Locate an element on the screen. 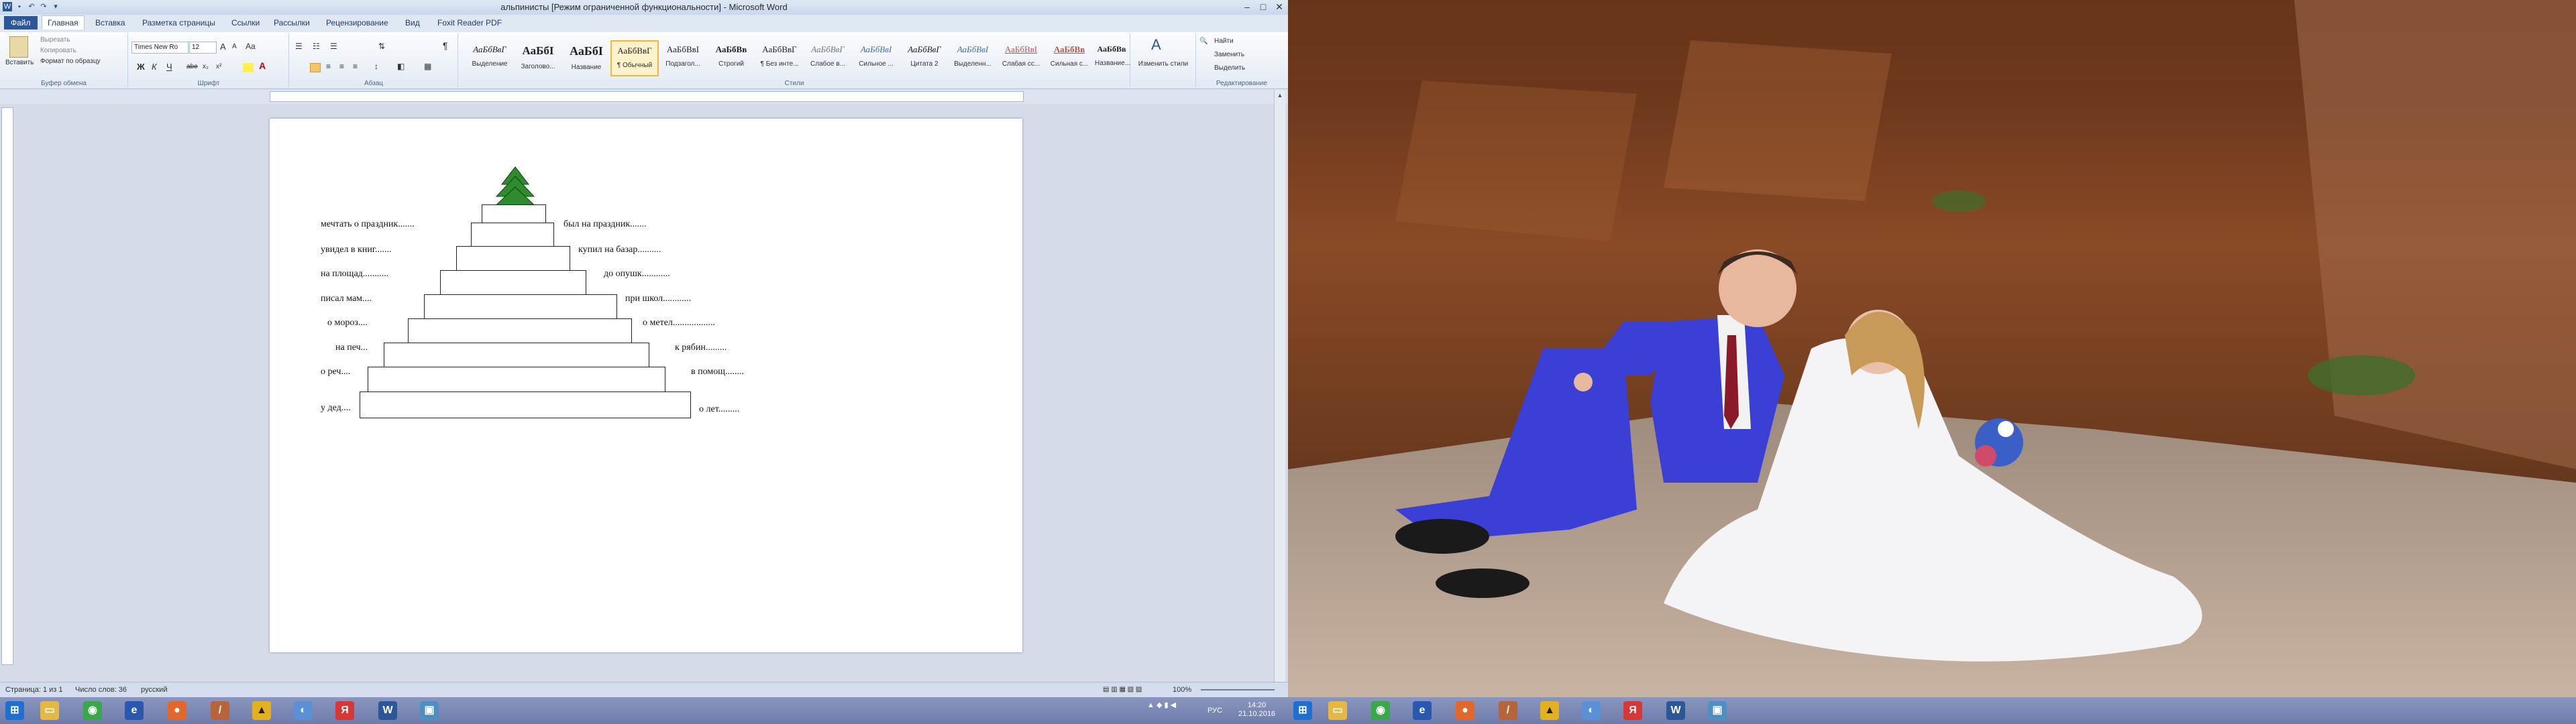 Image resolution: width=2576 pixels, height=724 pixels. copy-button: Копировать is located at coordinates (58, 50).